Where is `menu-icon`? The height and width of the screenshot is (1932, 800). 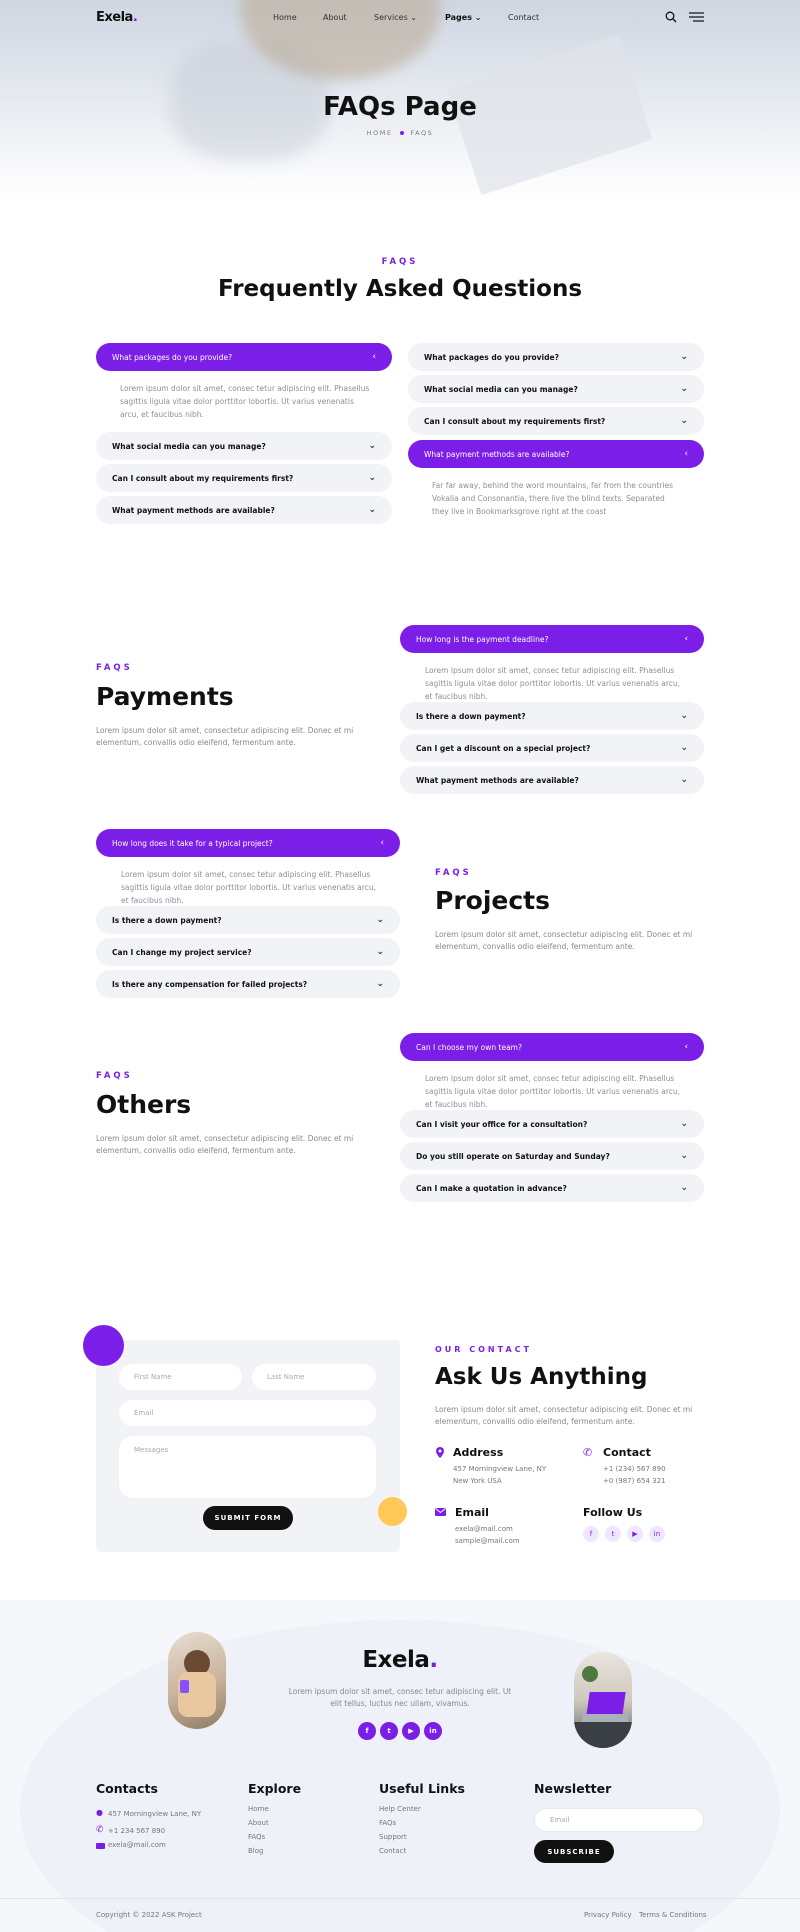
menu-icon is located at coordinates (696, 17).